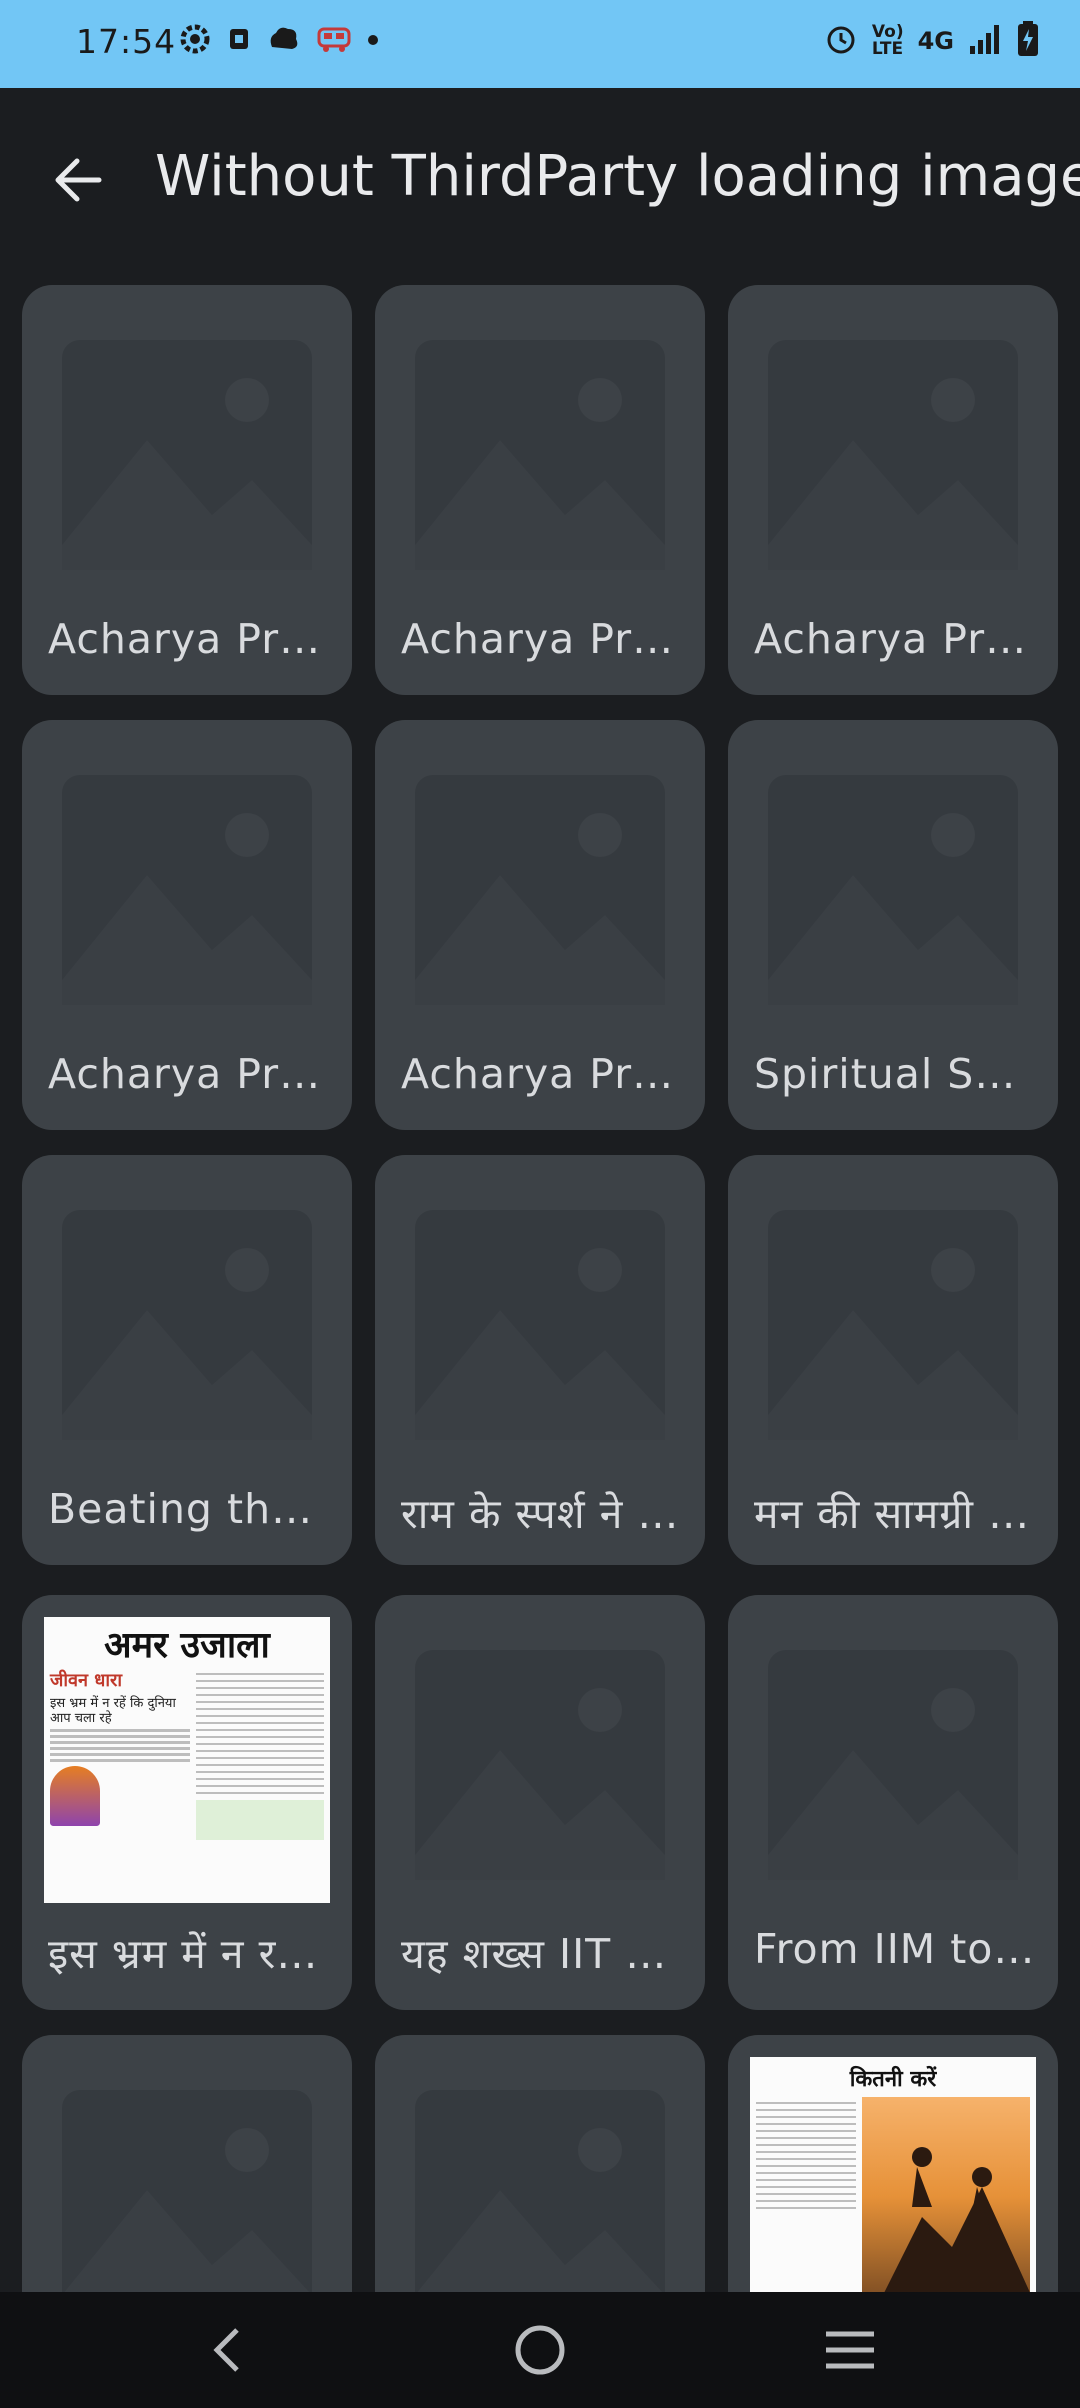  Describe the element at coordinates (893, 2079) in the screenshot. I see `article-headline: कितनी करें` at that location.